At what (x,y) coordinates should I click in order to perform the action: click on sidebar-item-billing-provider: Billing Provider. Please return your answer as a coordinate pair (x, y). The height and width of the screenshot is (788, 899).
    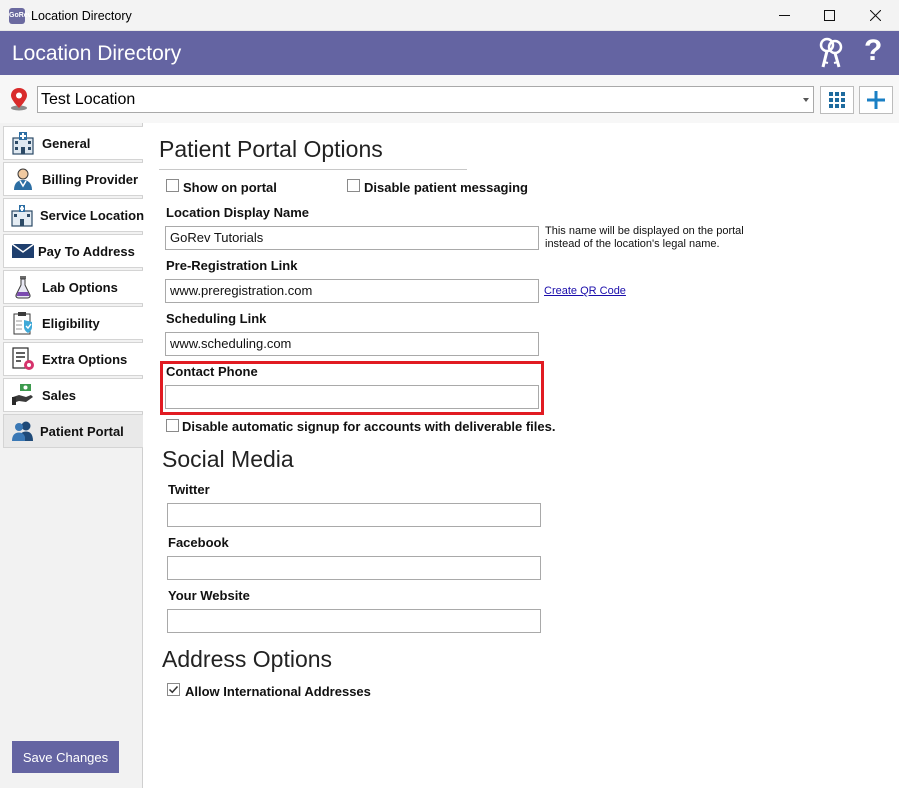
    Looking at the image, I should click on (73, 179).